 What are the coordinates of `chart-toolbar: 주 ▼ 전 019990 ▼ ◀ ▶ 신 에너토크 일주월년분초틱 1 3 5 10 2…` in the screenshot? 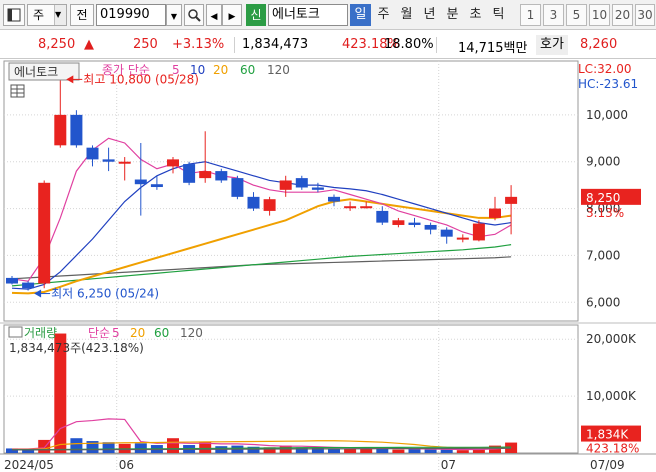 It's located at (328, 15).